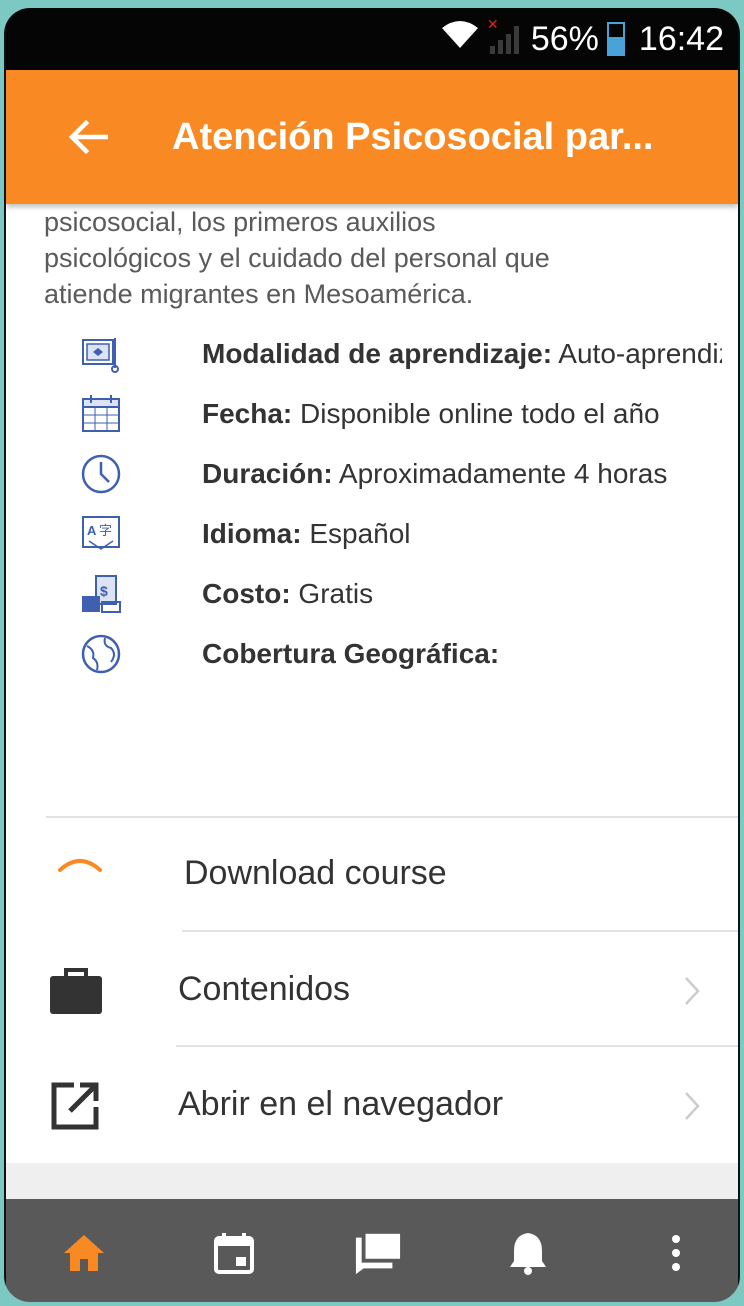  I want to click on contenidos-item: Contenidos, so click(372, 988).